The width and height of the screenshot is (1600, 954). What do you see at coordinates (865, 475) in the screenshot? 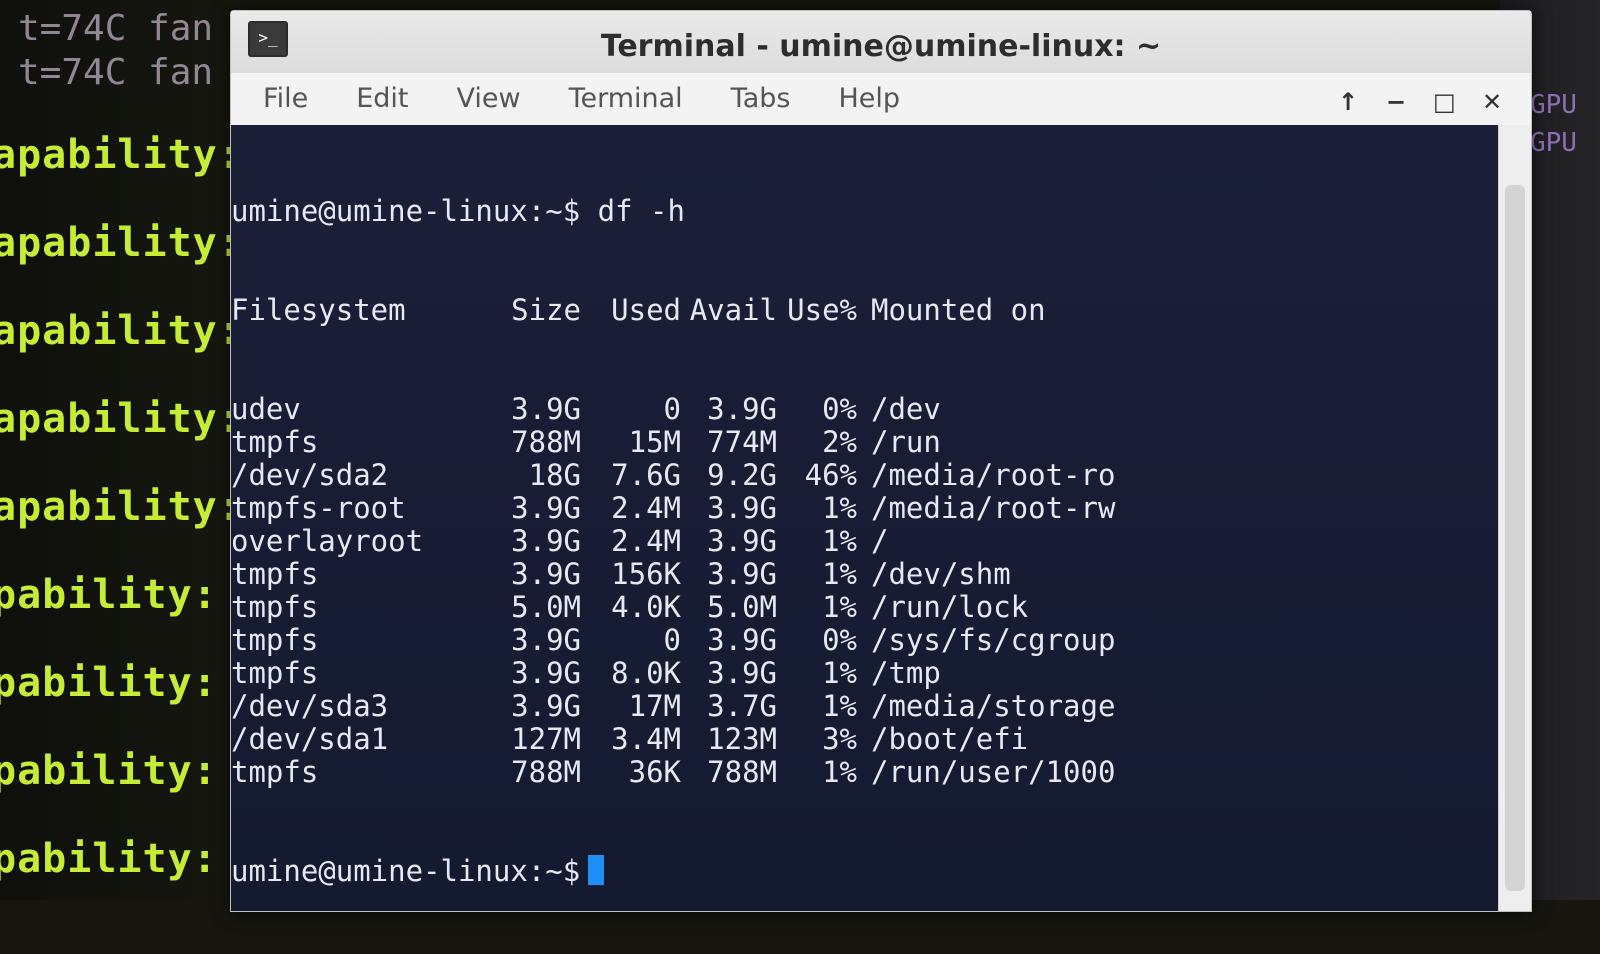
I see `df-row: /dev/sda2 18G 7.6G 9.2G 46% /media/root-ro` at bounding box center [865, 475].